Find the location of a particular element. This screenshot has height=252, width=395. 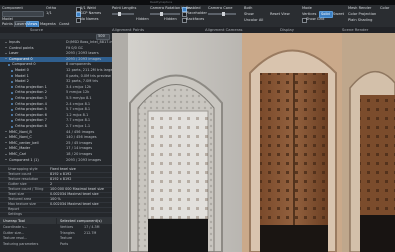

tree-row: Model 0 12 parts, 211.2M tris large is located at coordinates (56, 70).